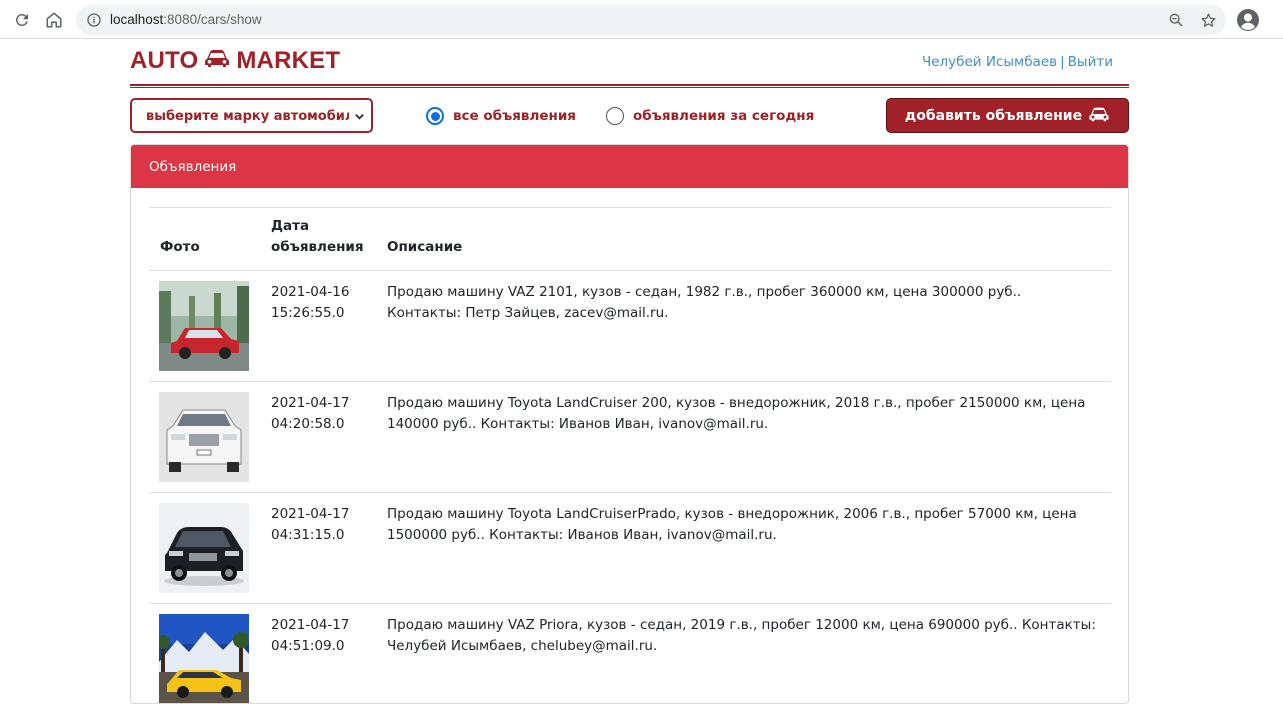  I want to click on black-suv-photo, so click(204, 548).